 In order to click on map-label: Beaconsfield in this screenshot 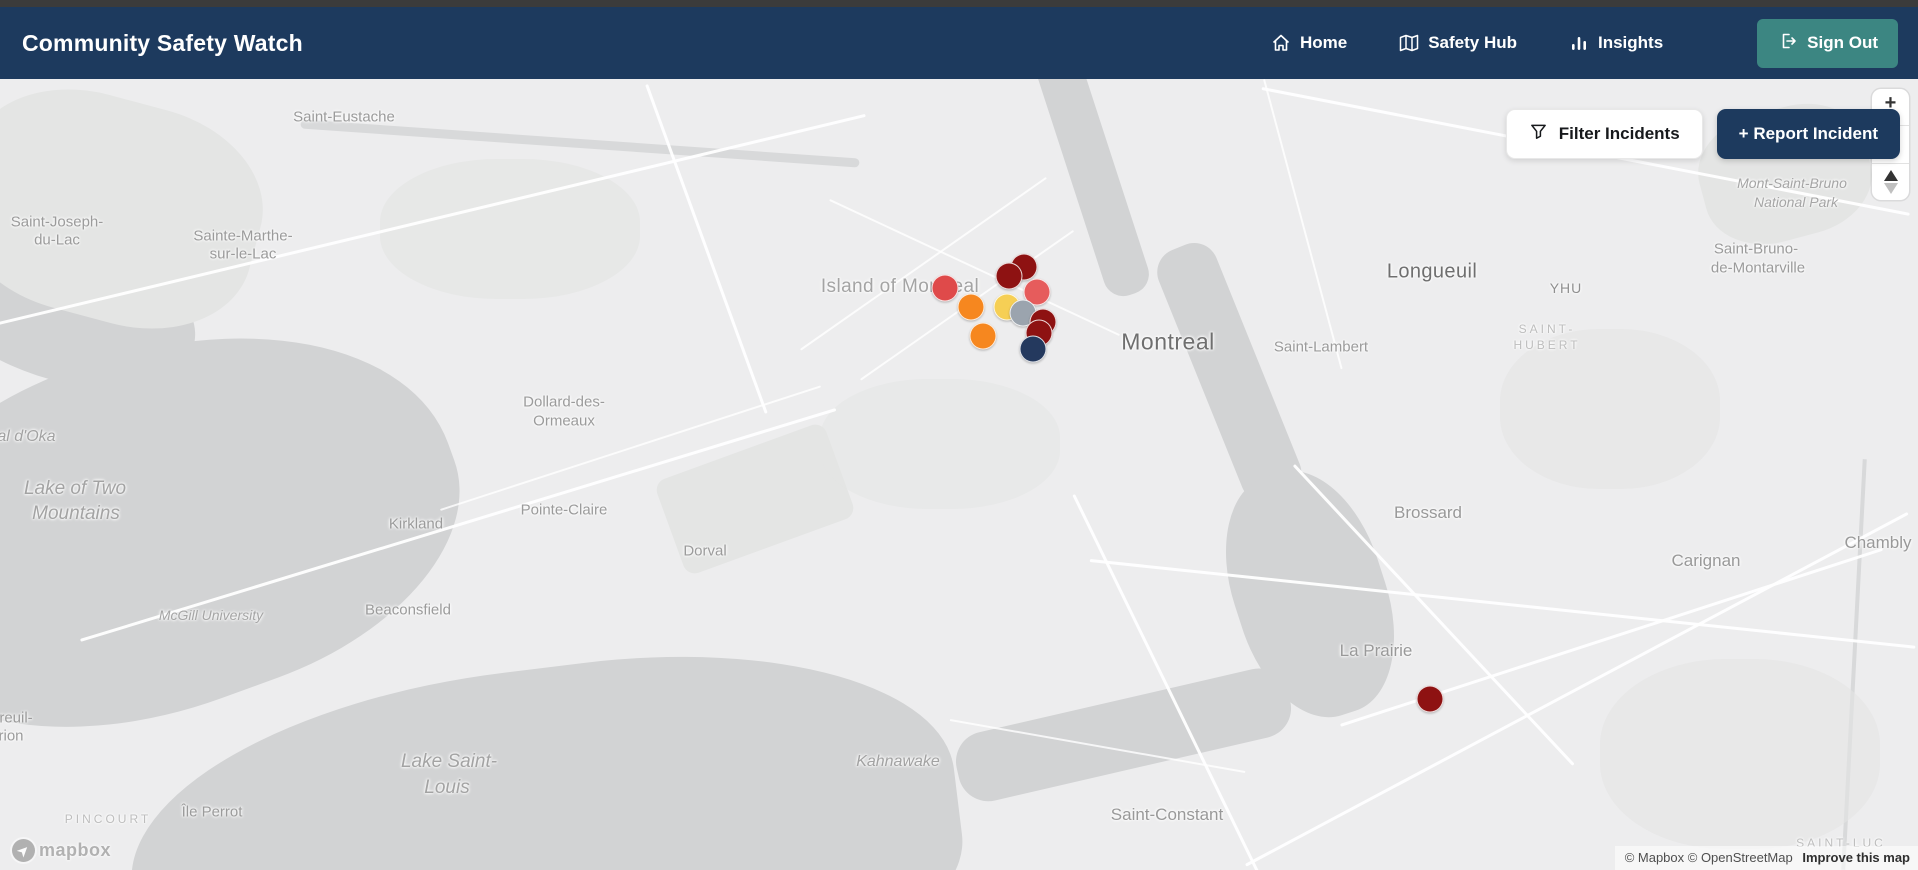, I will do `click(408, 610)`.